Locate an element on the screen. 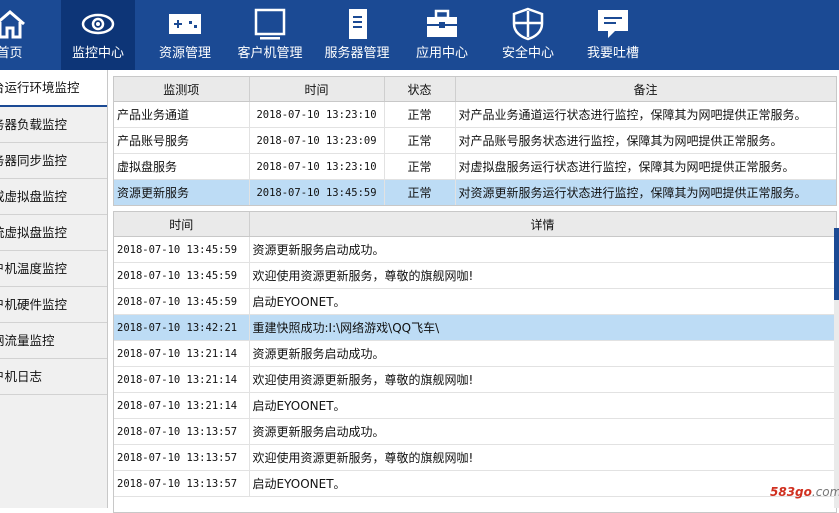  watermark-suffix: .com is located at coordinates (825, 492).